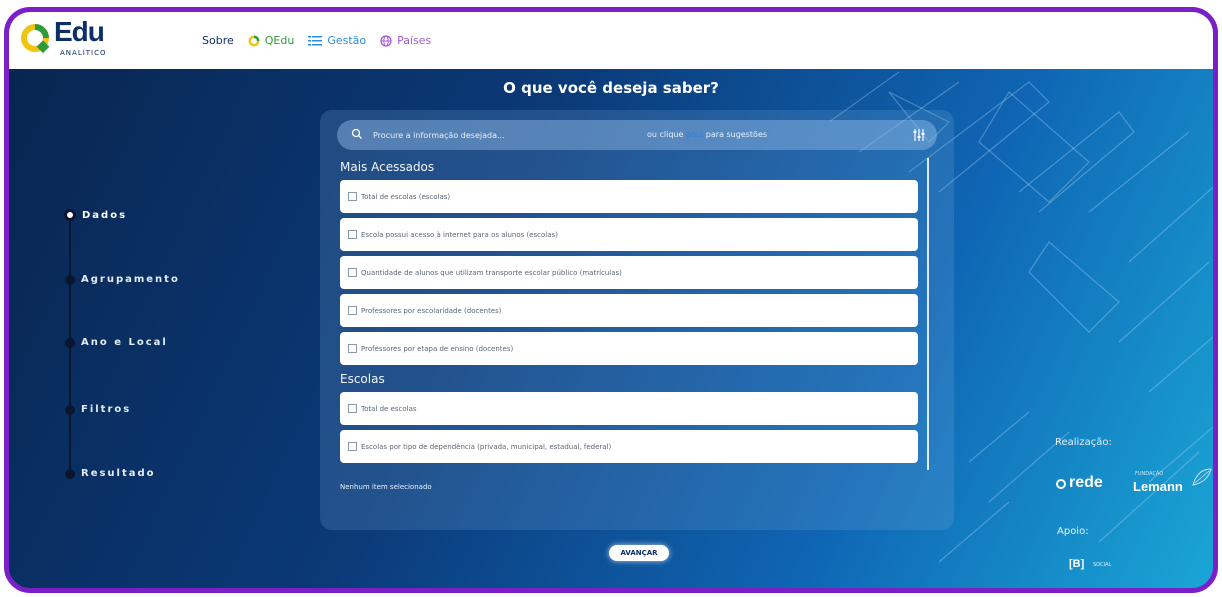 The image size is (1222, 597). I want to click on step-dados: Dados, so click(94, 215).